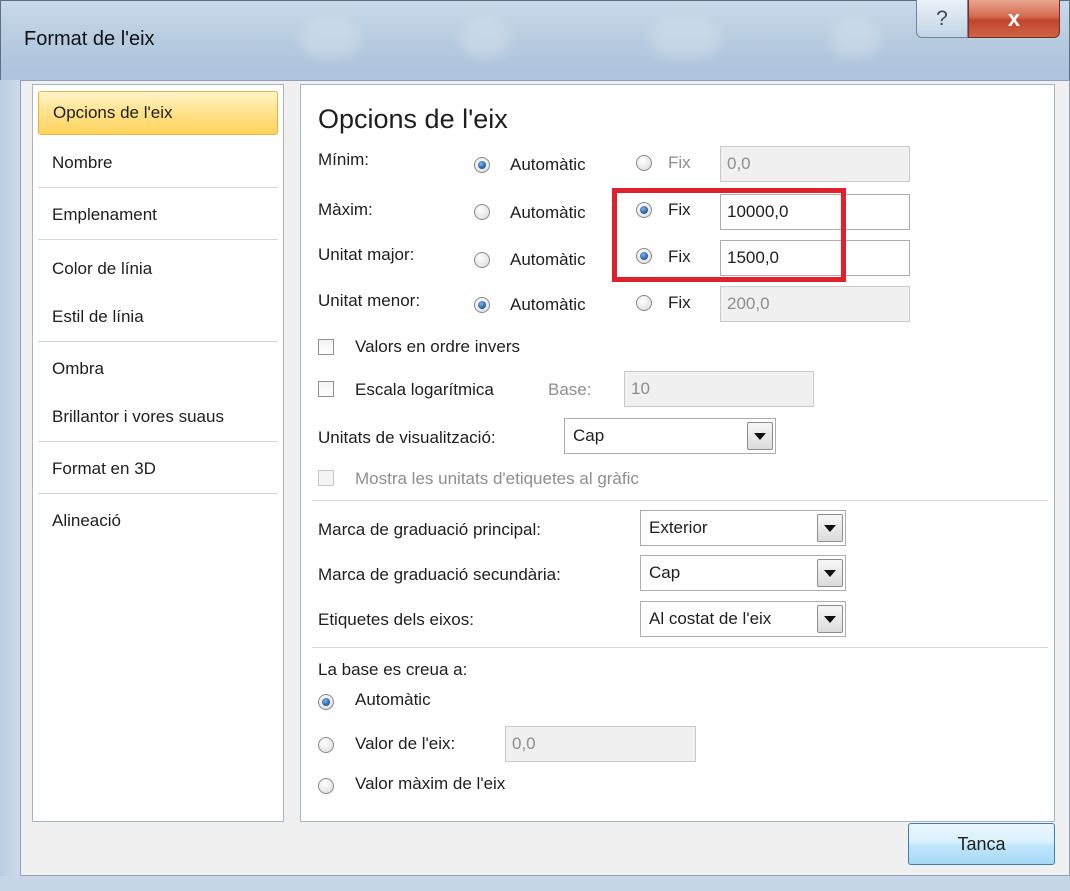 This screenshot has height=891, width=1070. I want to click on title-bar, so click(535, 40).